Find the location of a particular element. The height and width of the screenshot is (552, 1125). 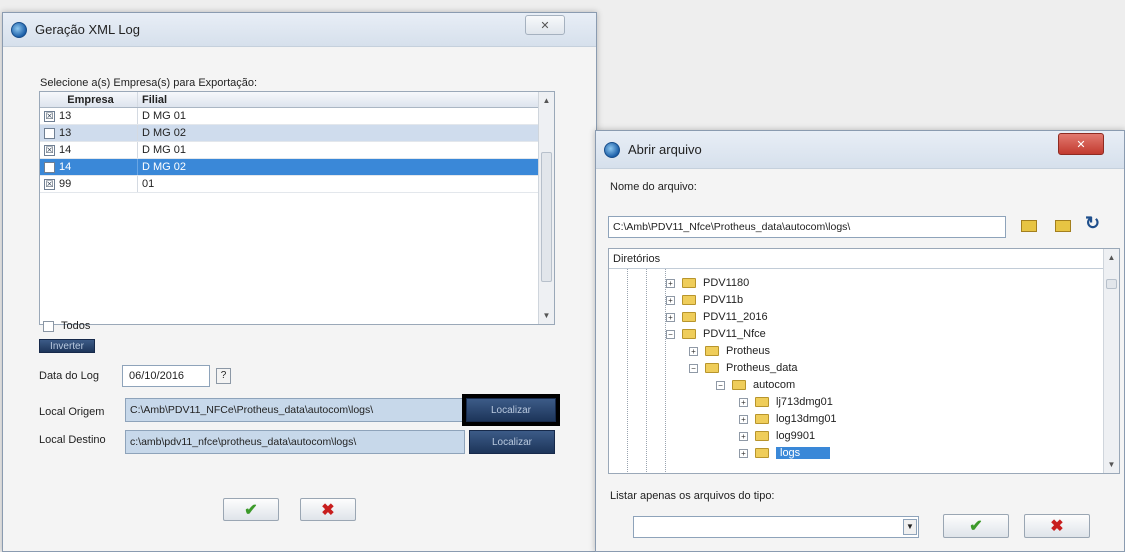

grid-header: Empresa Filial is located at coordinates (289, 100).